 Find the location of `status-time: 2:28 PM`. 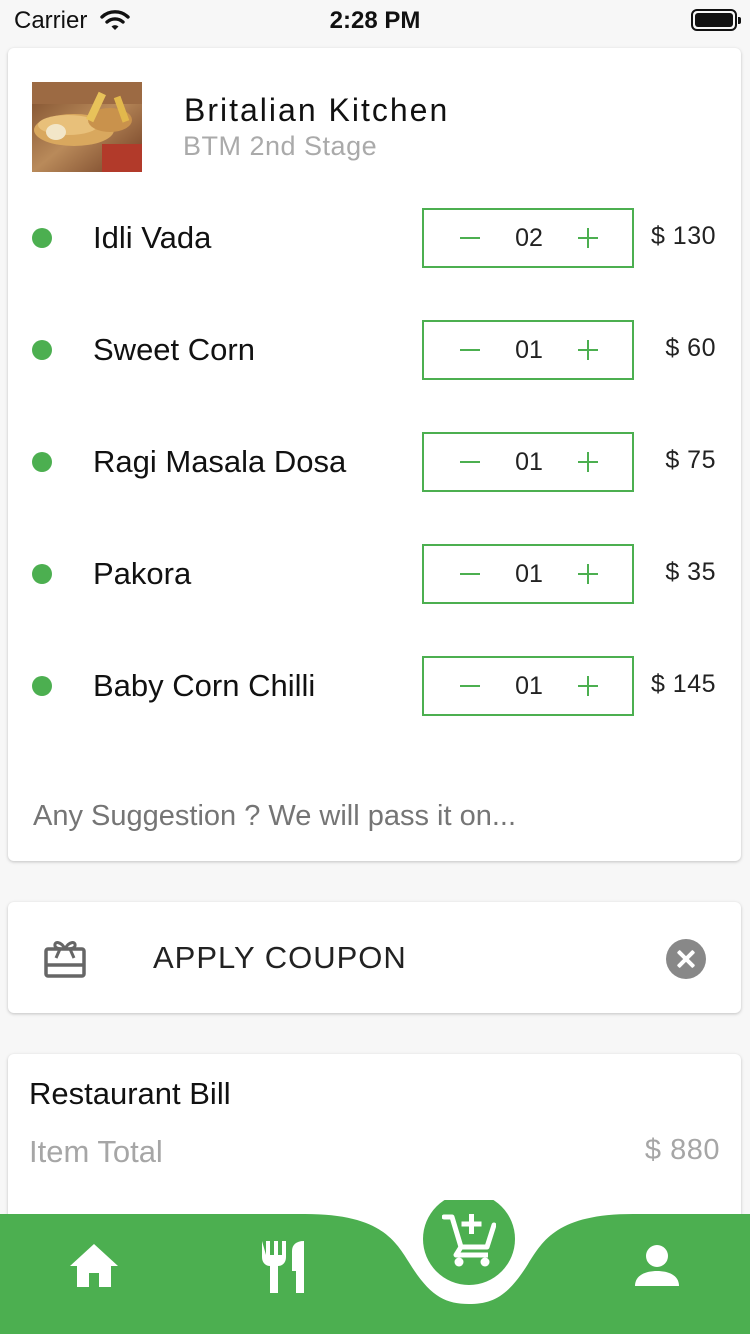

status-time: 2:28 PM is located at coordinates (375, 20).